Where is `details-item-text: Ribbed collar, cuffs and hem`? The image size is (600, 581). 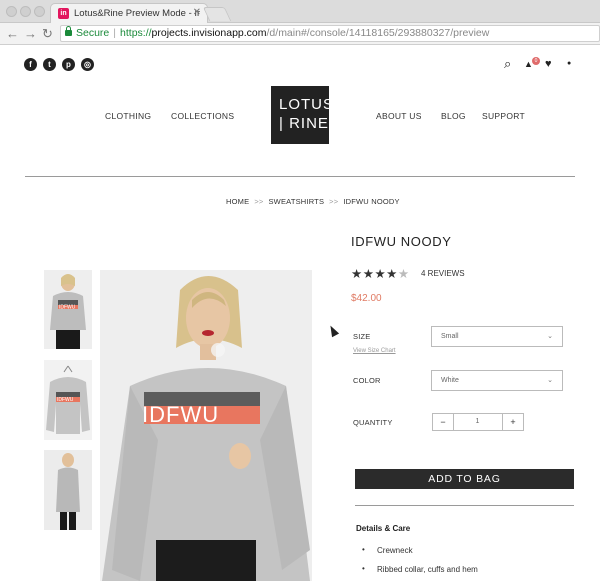 details-item-text: Ribbed collar, cuffs and hem is located at coordinates (427, 569).